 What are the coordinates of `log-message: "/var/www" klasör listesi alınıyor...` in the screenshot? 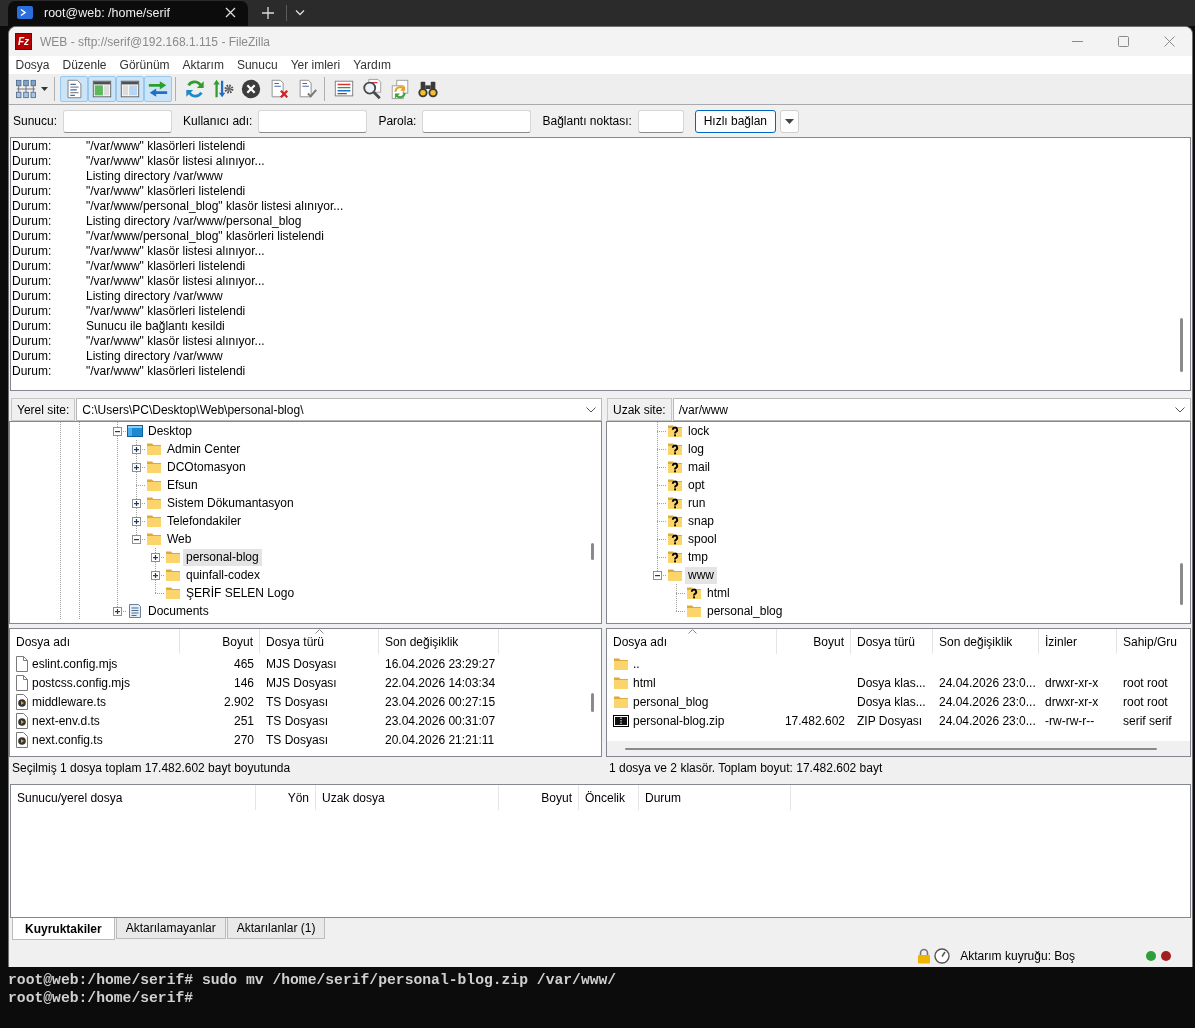 It's located at (175, 161).